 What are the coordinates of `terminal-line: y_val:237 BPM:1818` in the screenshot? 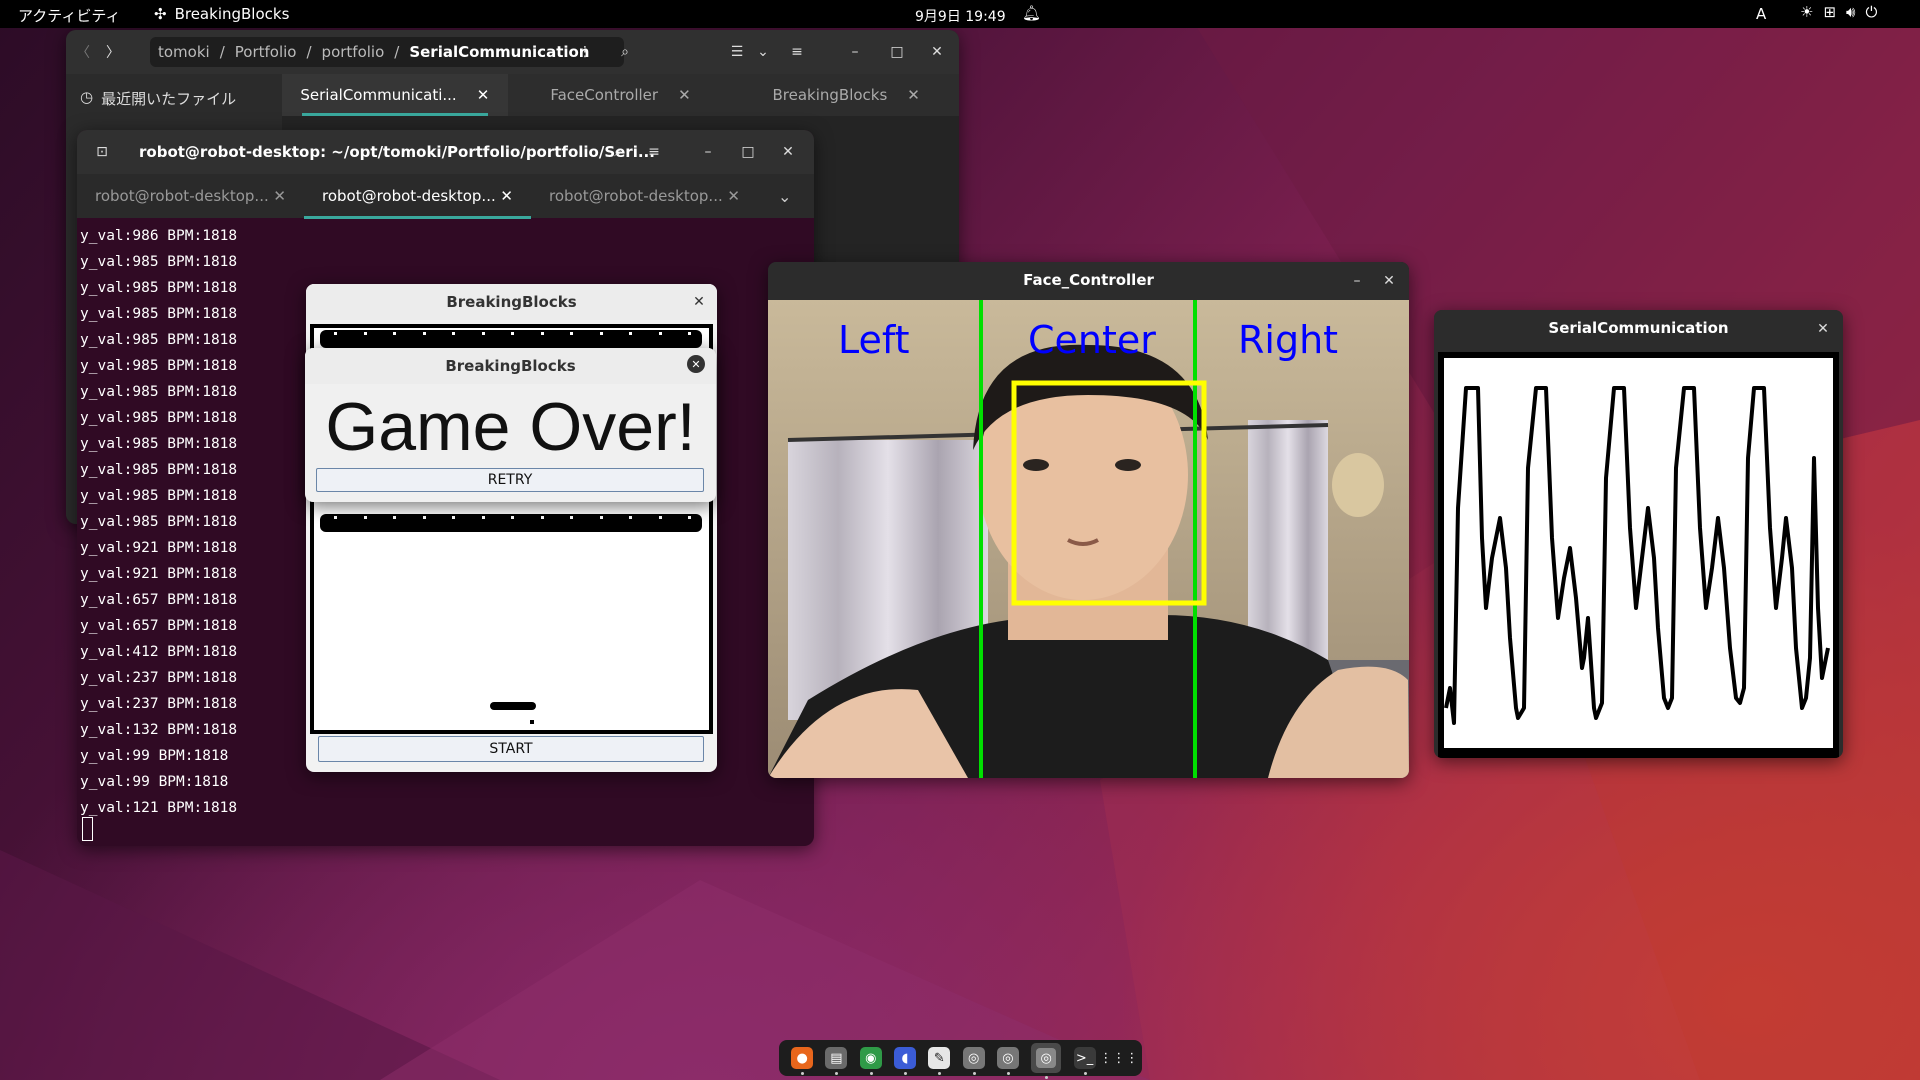 It's located at (159, 678).